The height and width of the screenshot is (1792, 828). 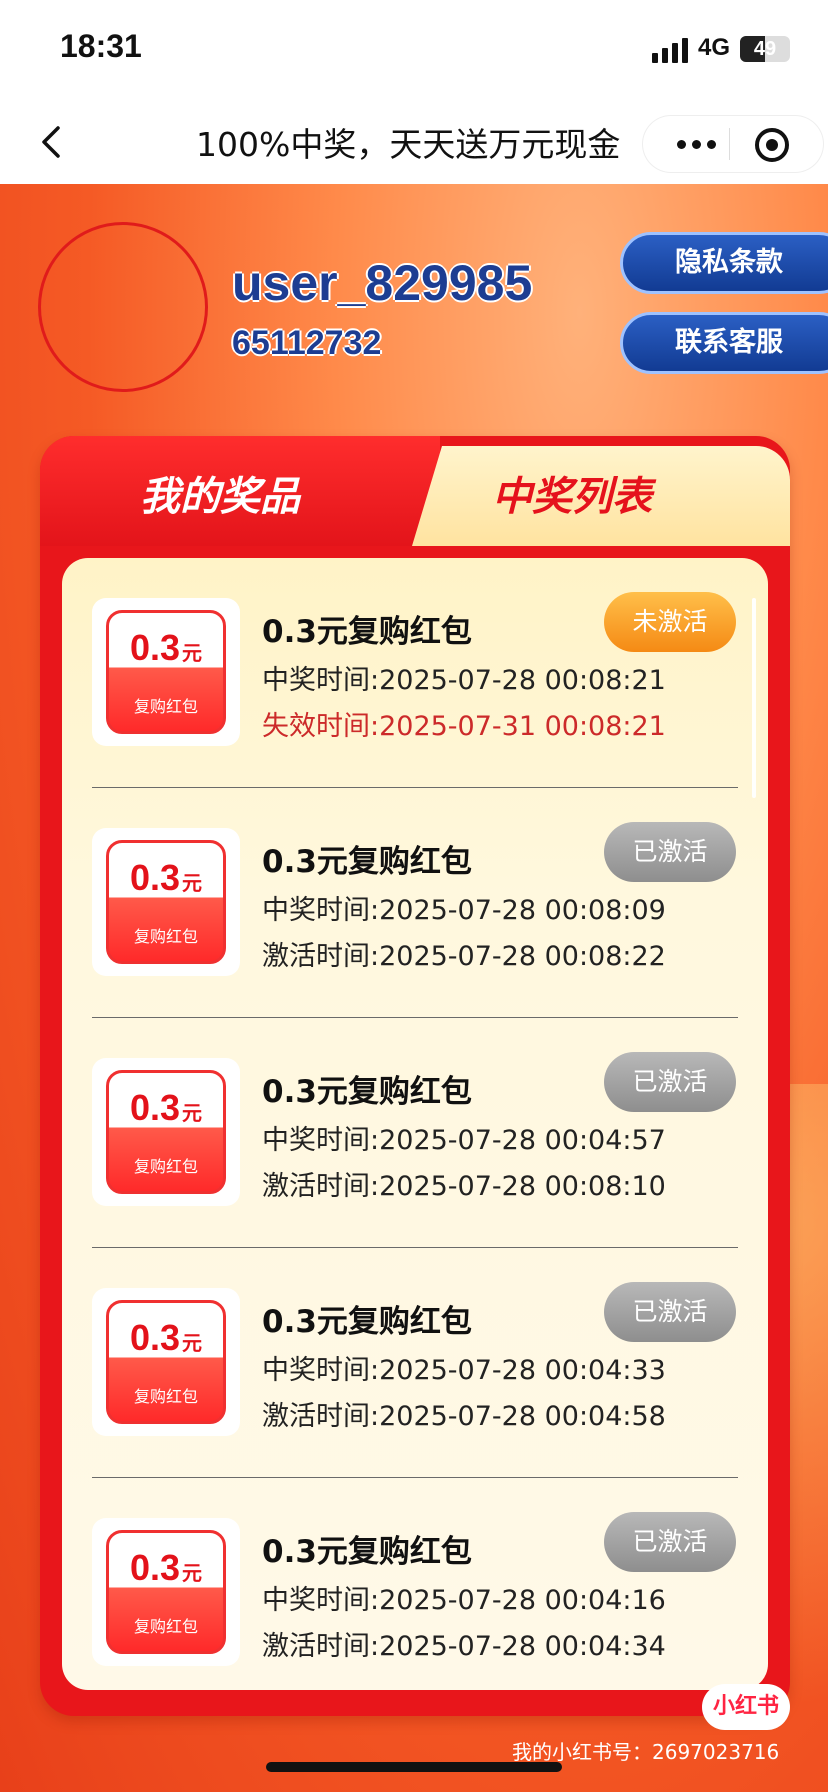 What do you see at coordinates (729, 144) in the screenshot?
I see `capsule-divider` at bounding box center [729, 144].